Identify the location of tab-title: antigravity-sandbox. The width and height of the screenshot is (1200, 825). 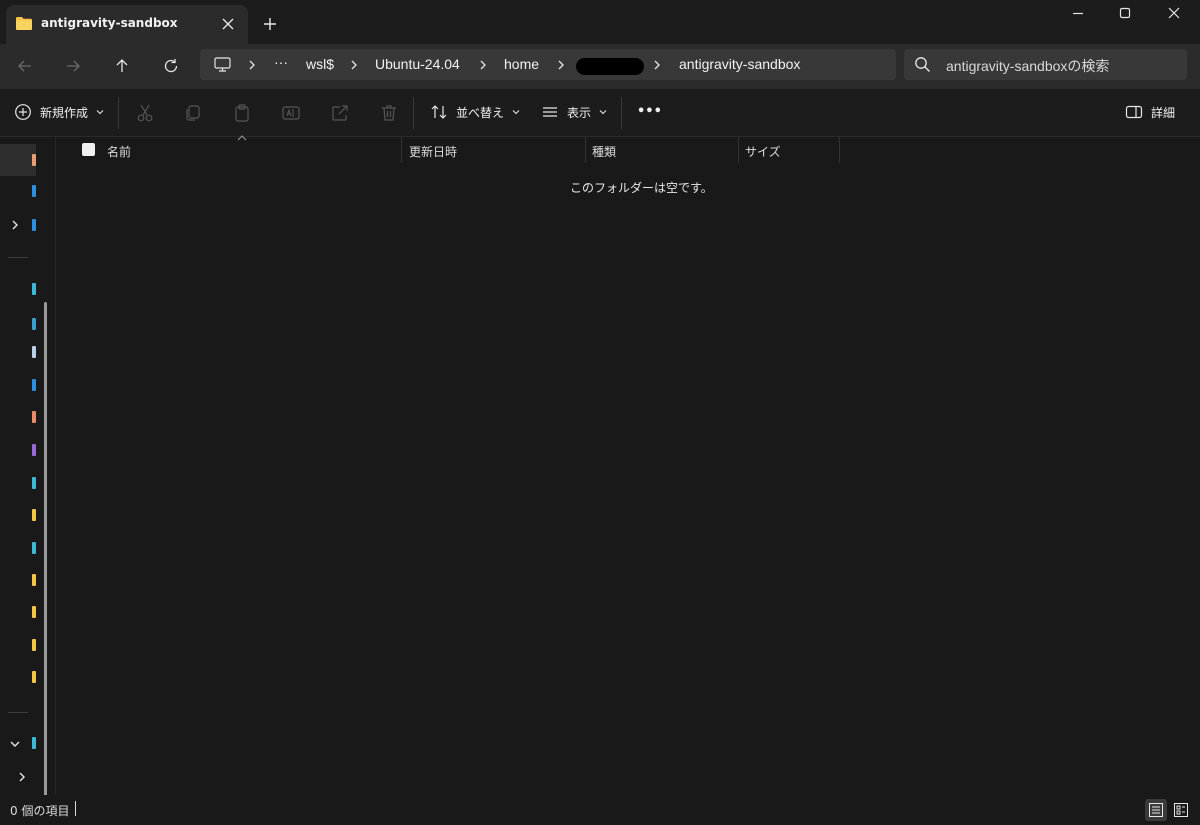
(109, 23).